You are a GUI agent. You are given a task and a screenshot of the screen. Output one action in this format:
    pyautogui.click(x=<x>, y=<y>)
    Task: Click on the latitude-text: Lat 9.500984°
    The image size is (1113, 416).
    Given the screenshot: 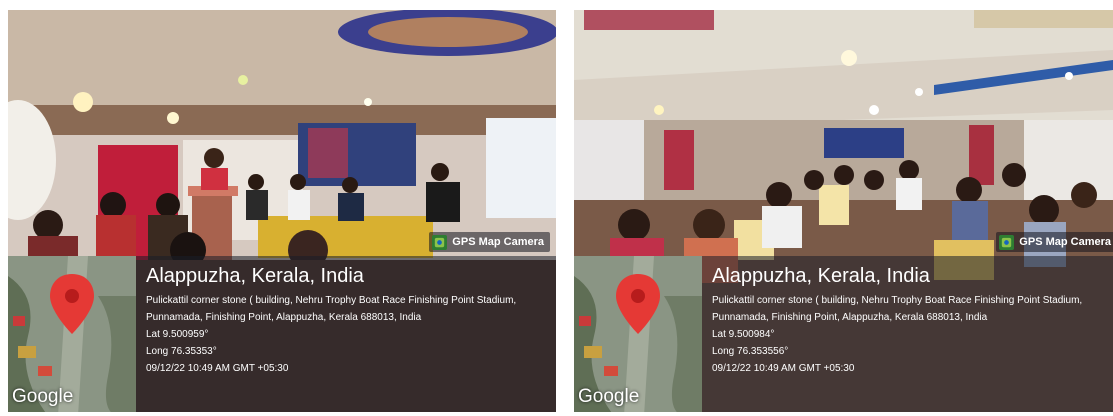 What is the action you would take?
    pyautogui.click(x=743, y=334)
    